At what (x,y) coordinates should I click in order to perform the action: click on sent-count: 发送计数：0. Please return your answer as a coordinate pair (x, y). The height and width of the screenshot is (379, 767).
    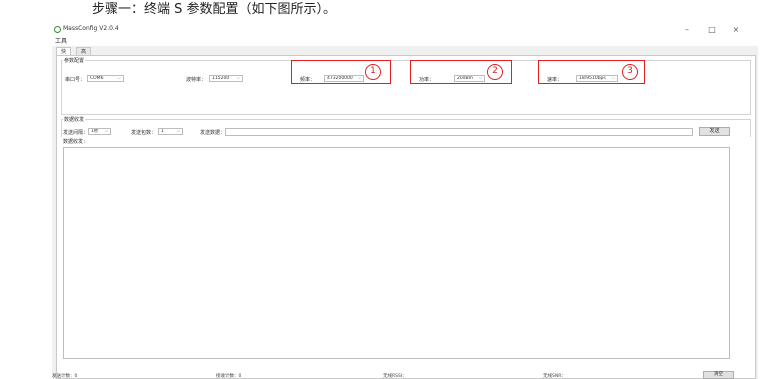
    Looking at the image, I should click on (65, 376).